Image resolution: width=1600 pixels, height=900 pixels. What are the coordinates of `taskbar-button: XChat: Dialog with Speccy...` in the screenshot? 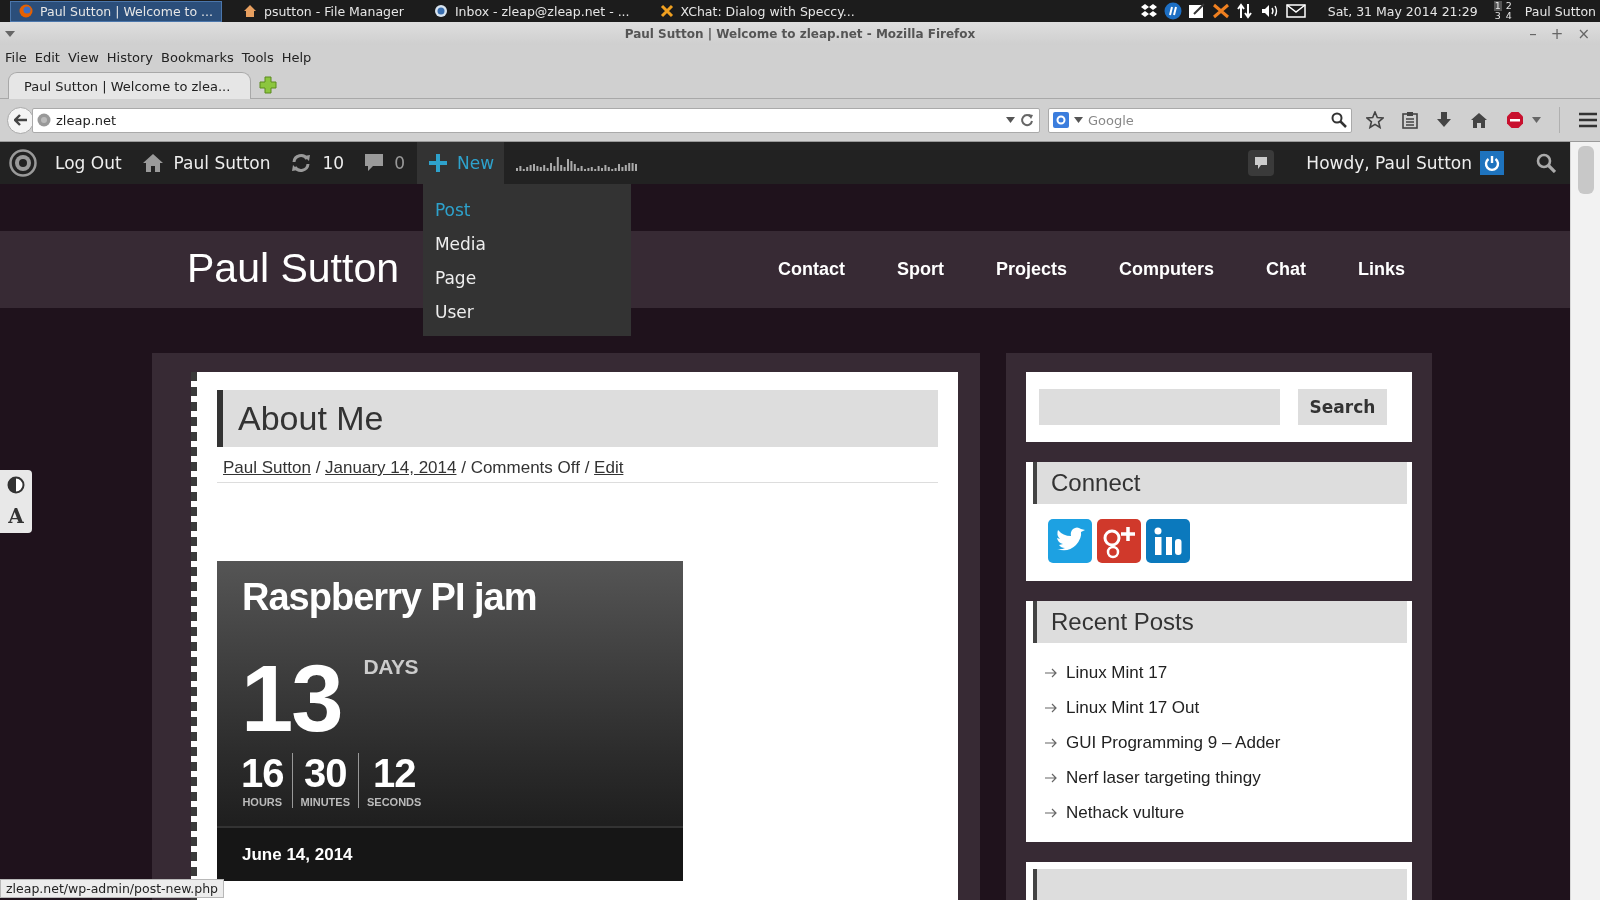 It's located at (757, 11).